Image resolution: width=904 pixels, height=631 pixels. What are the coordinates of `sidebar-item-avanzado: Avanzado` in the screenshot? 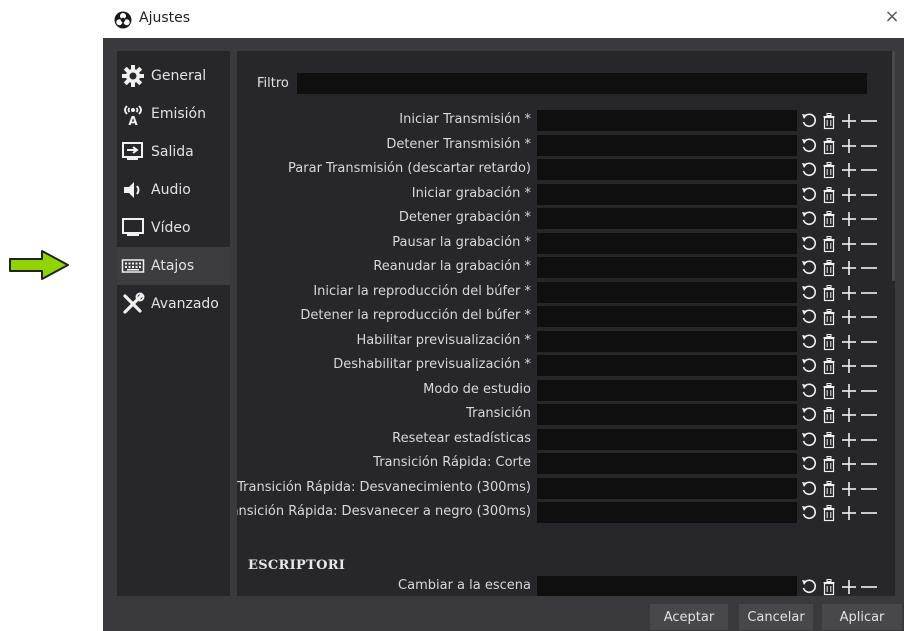 It's located at (173, 304).